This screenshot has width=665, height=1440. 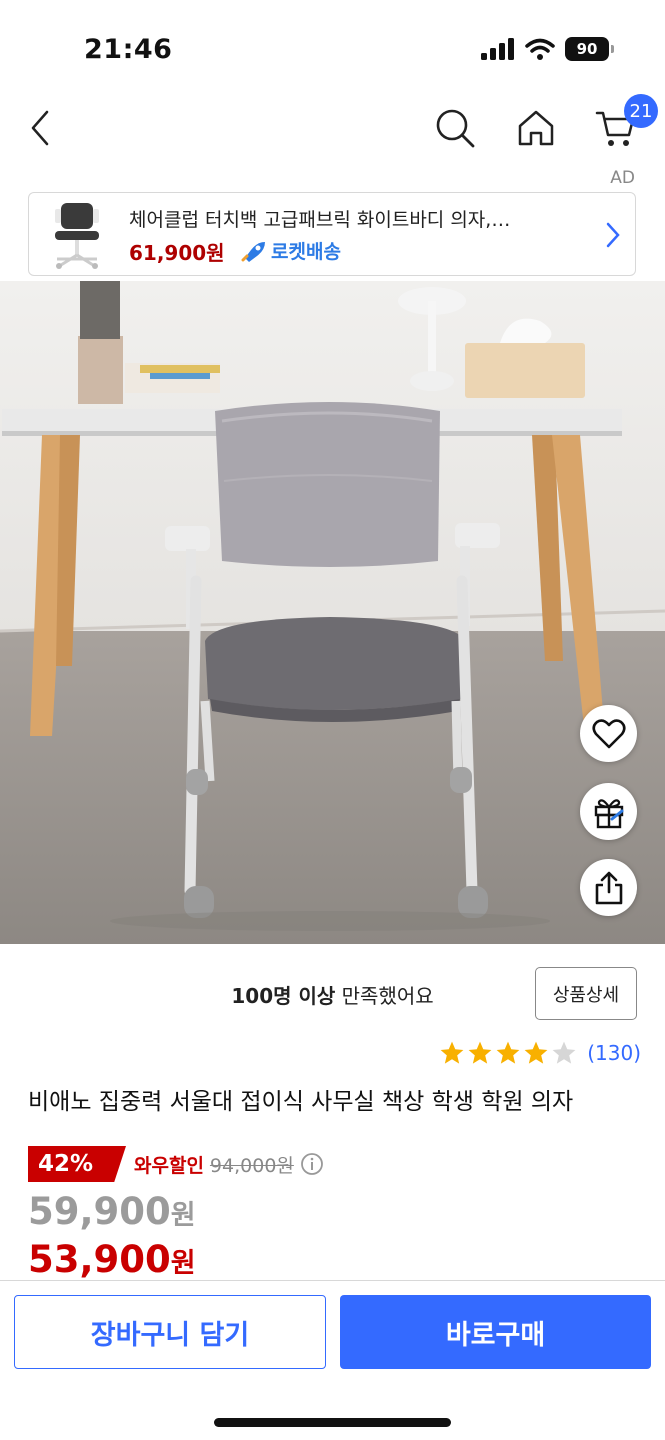 I want to click on original-price: 94,000원, so click(x=251, y=1165).